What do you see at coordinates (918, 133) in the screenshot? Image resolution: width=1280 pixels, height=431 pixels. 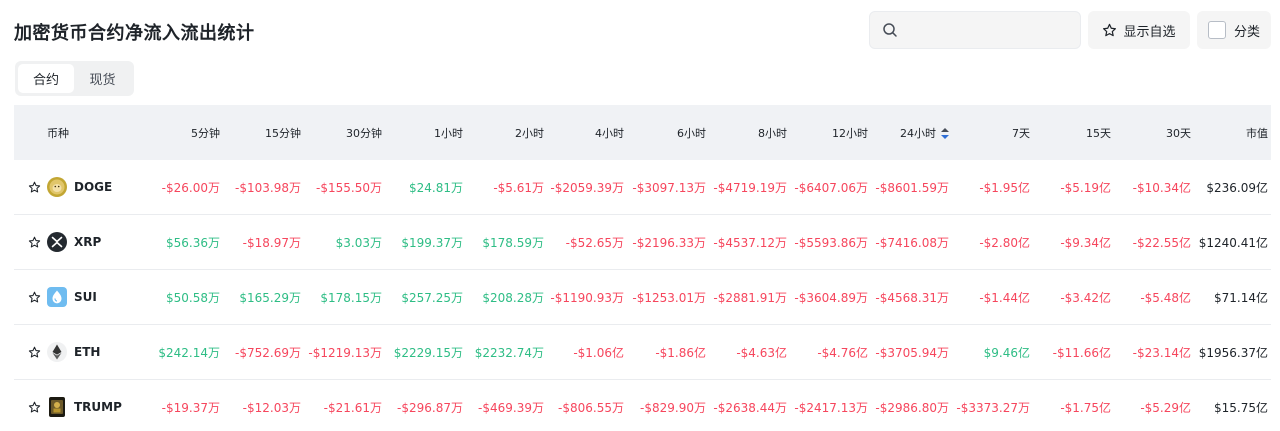 I see `column-header-label: 24小时` at bounding box center [918, 133].